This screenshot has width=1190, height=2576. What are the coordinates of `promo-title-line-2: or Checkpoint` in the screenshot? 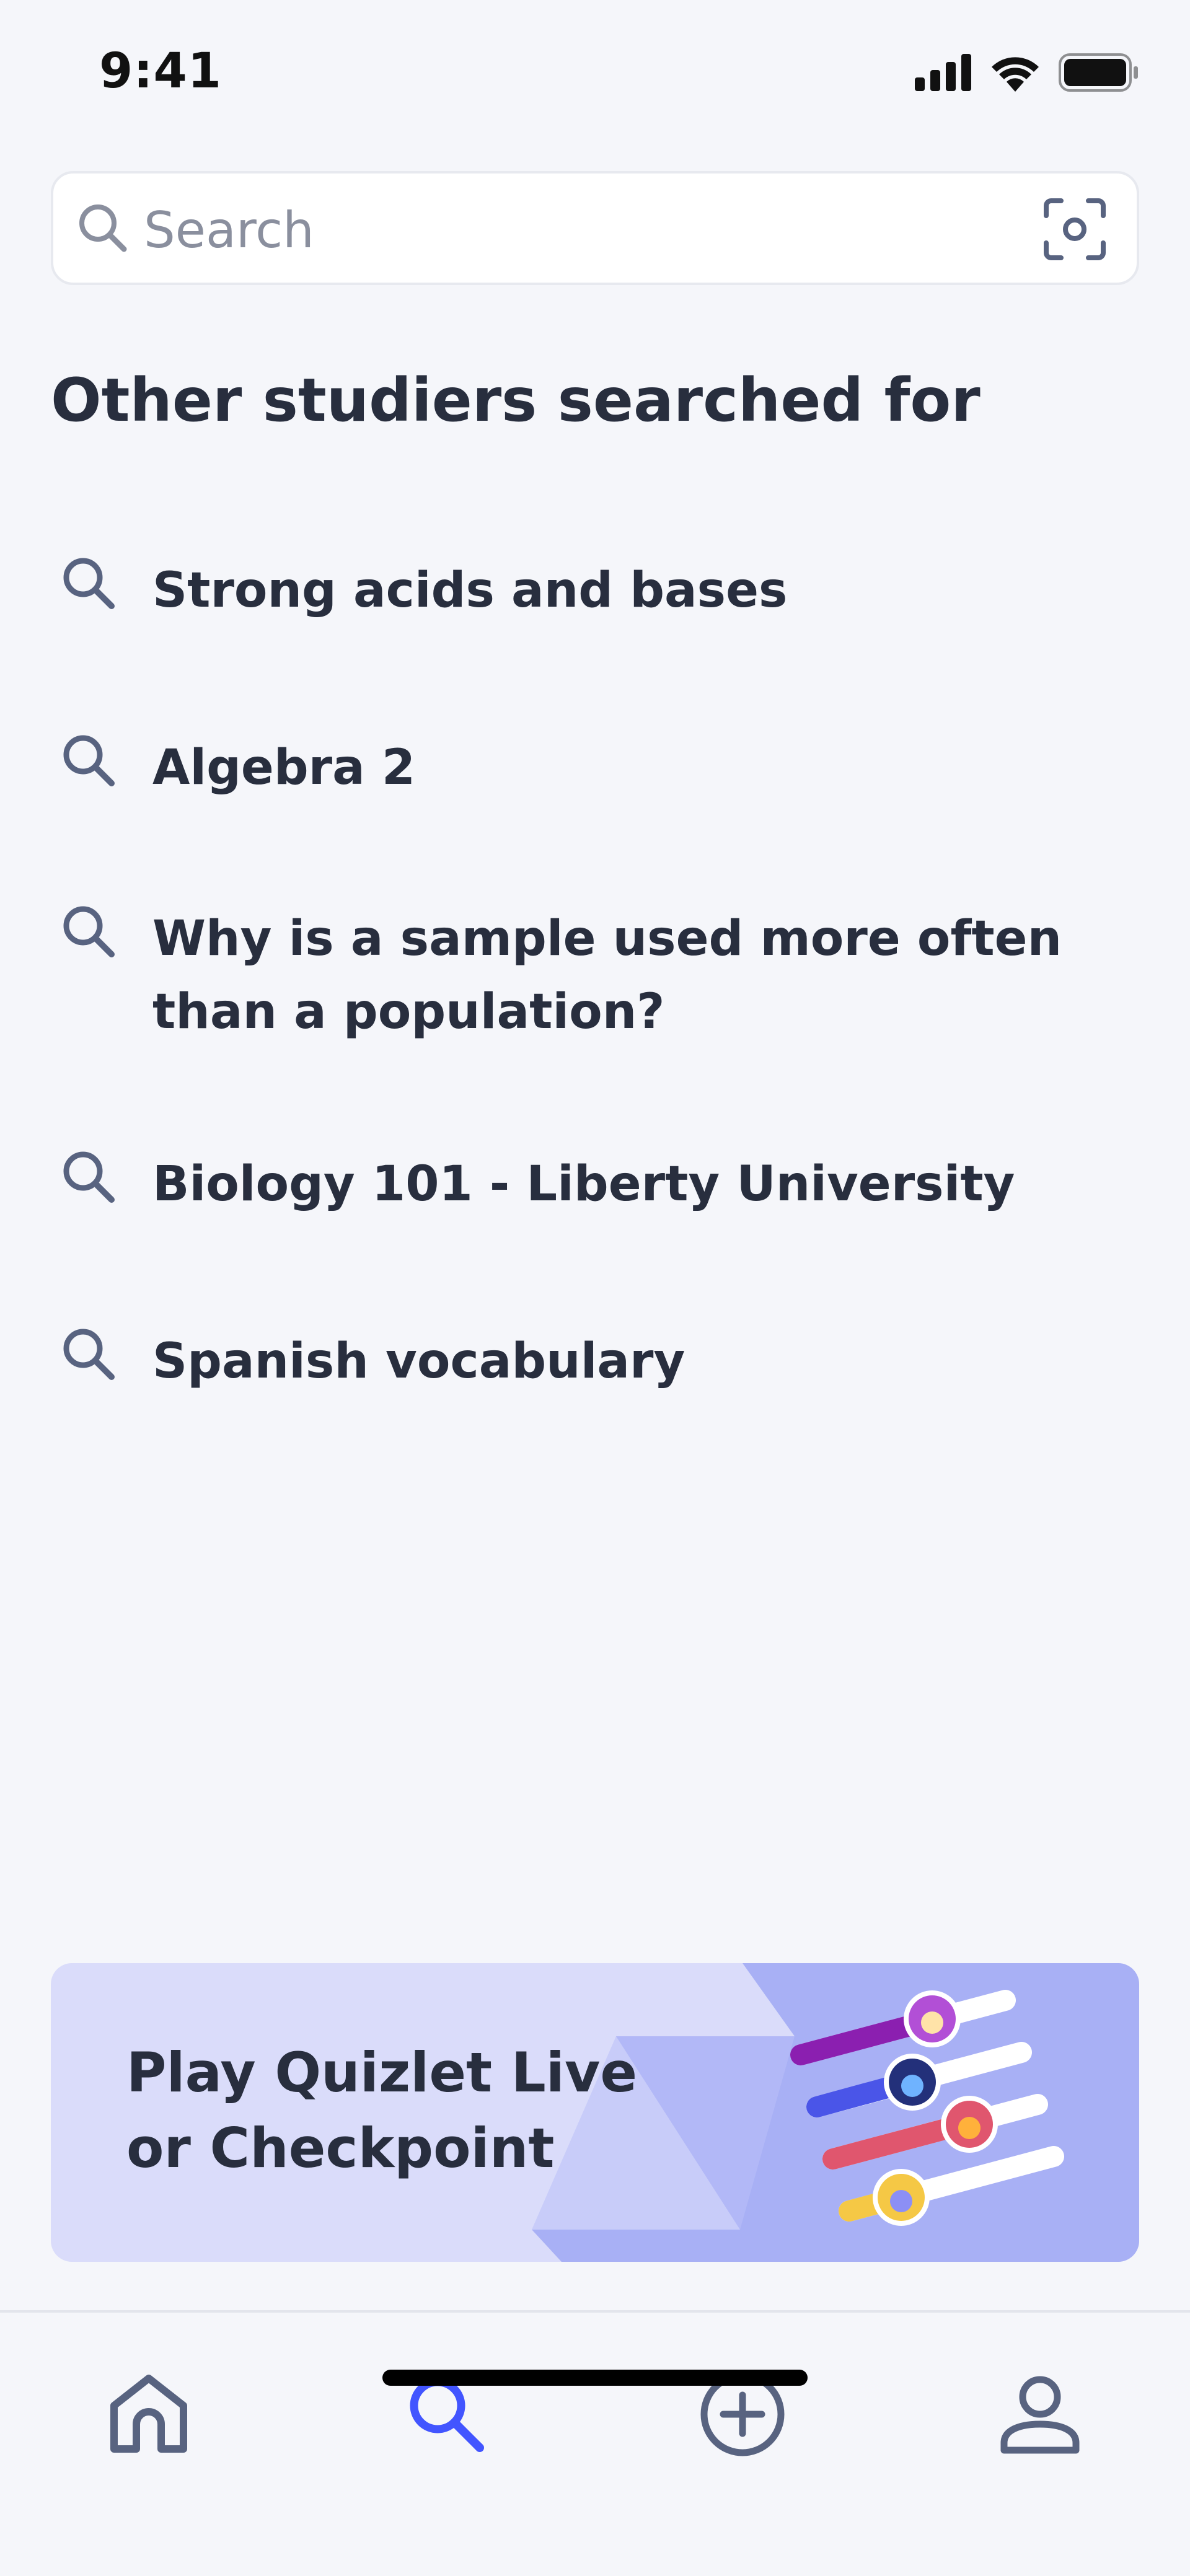 It's located at (340, 2148).